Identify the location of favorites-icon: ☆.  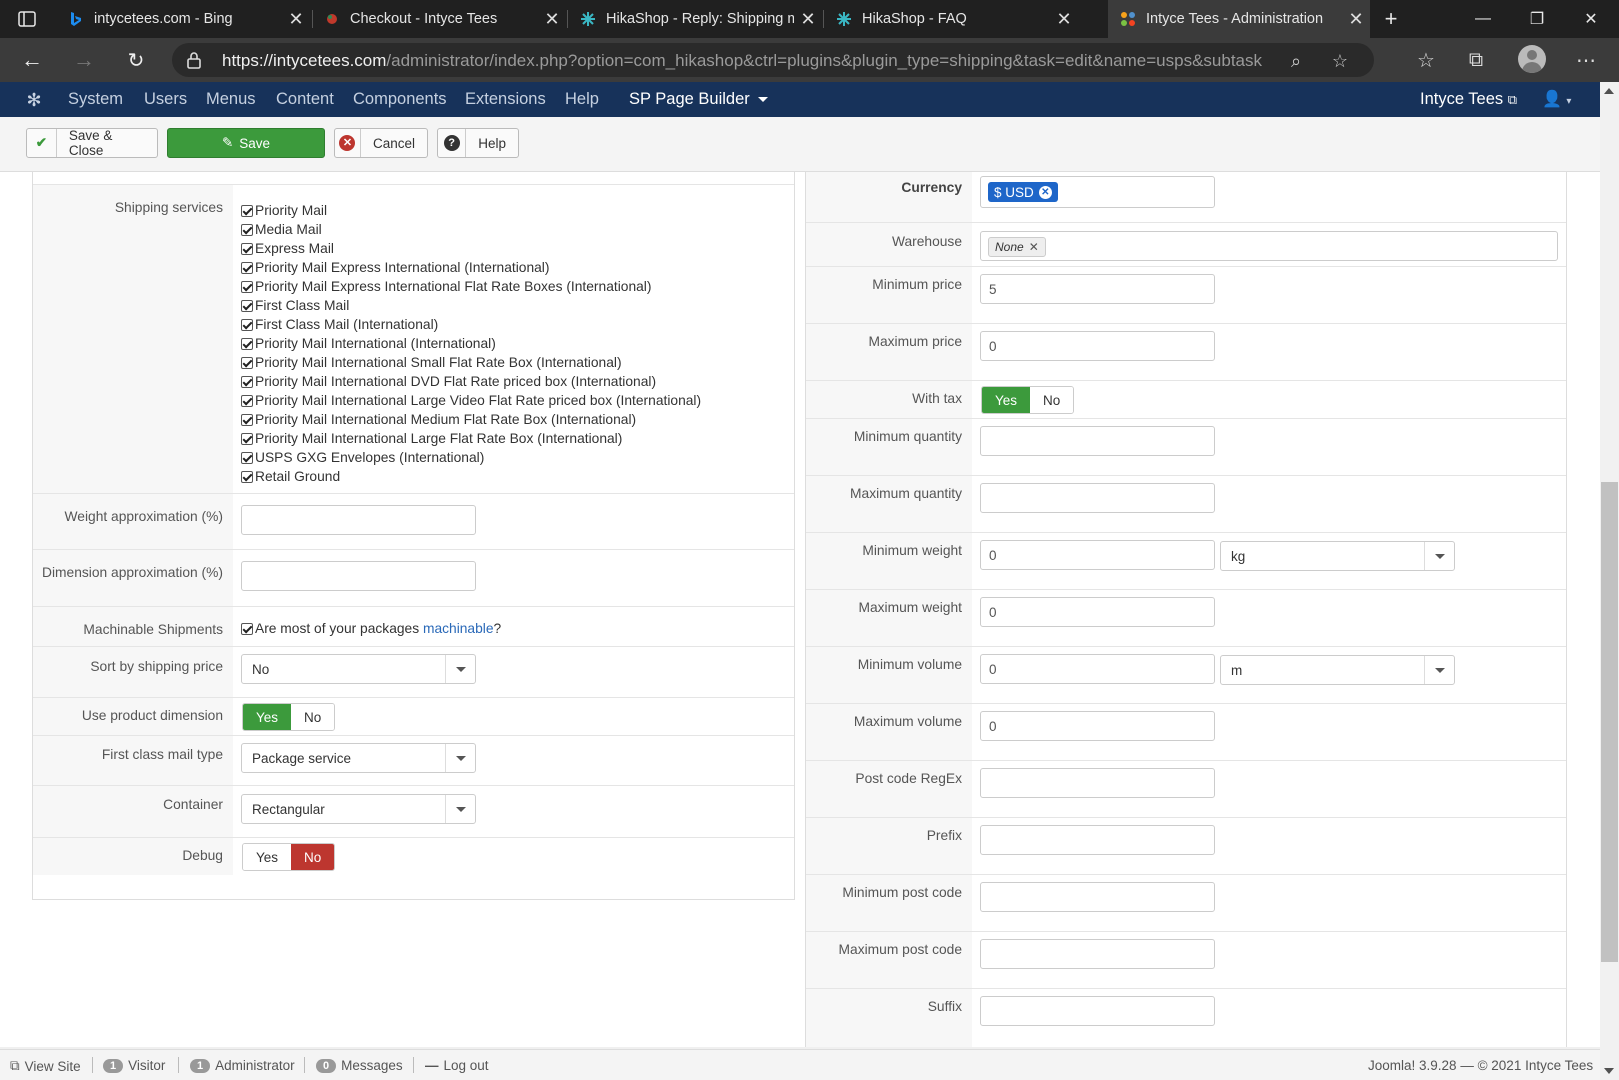
(1426, 60).